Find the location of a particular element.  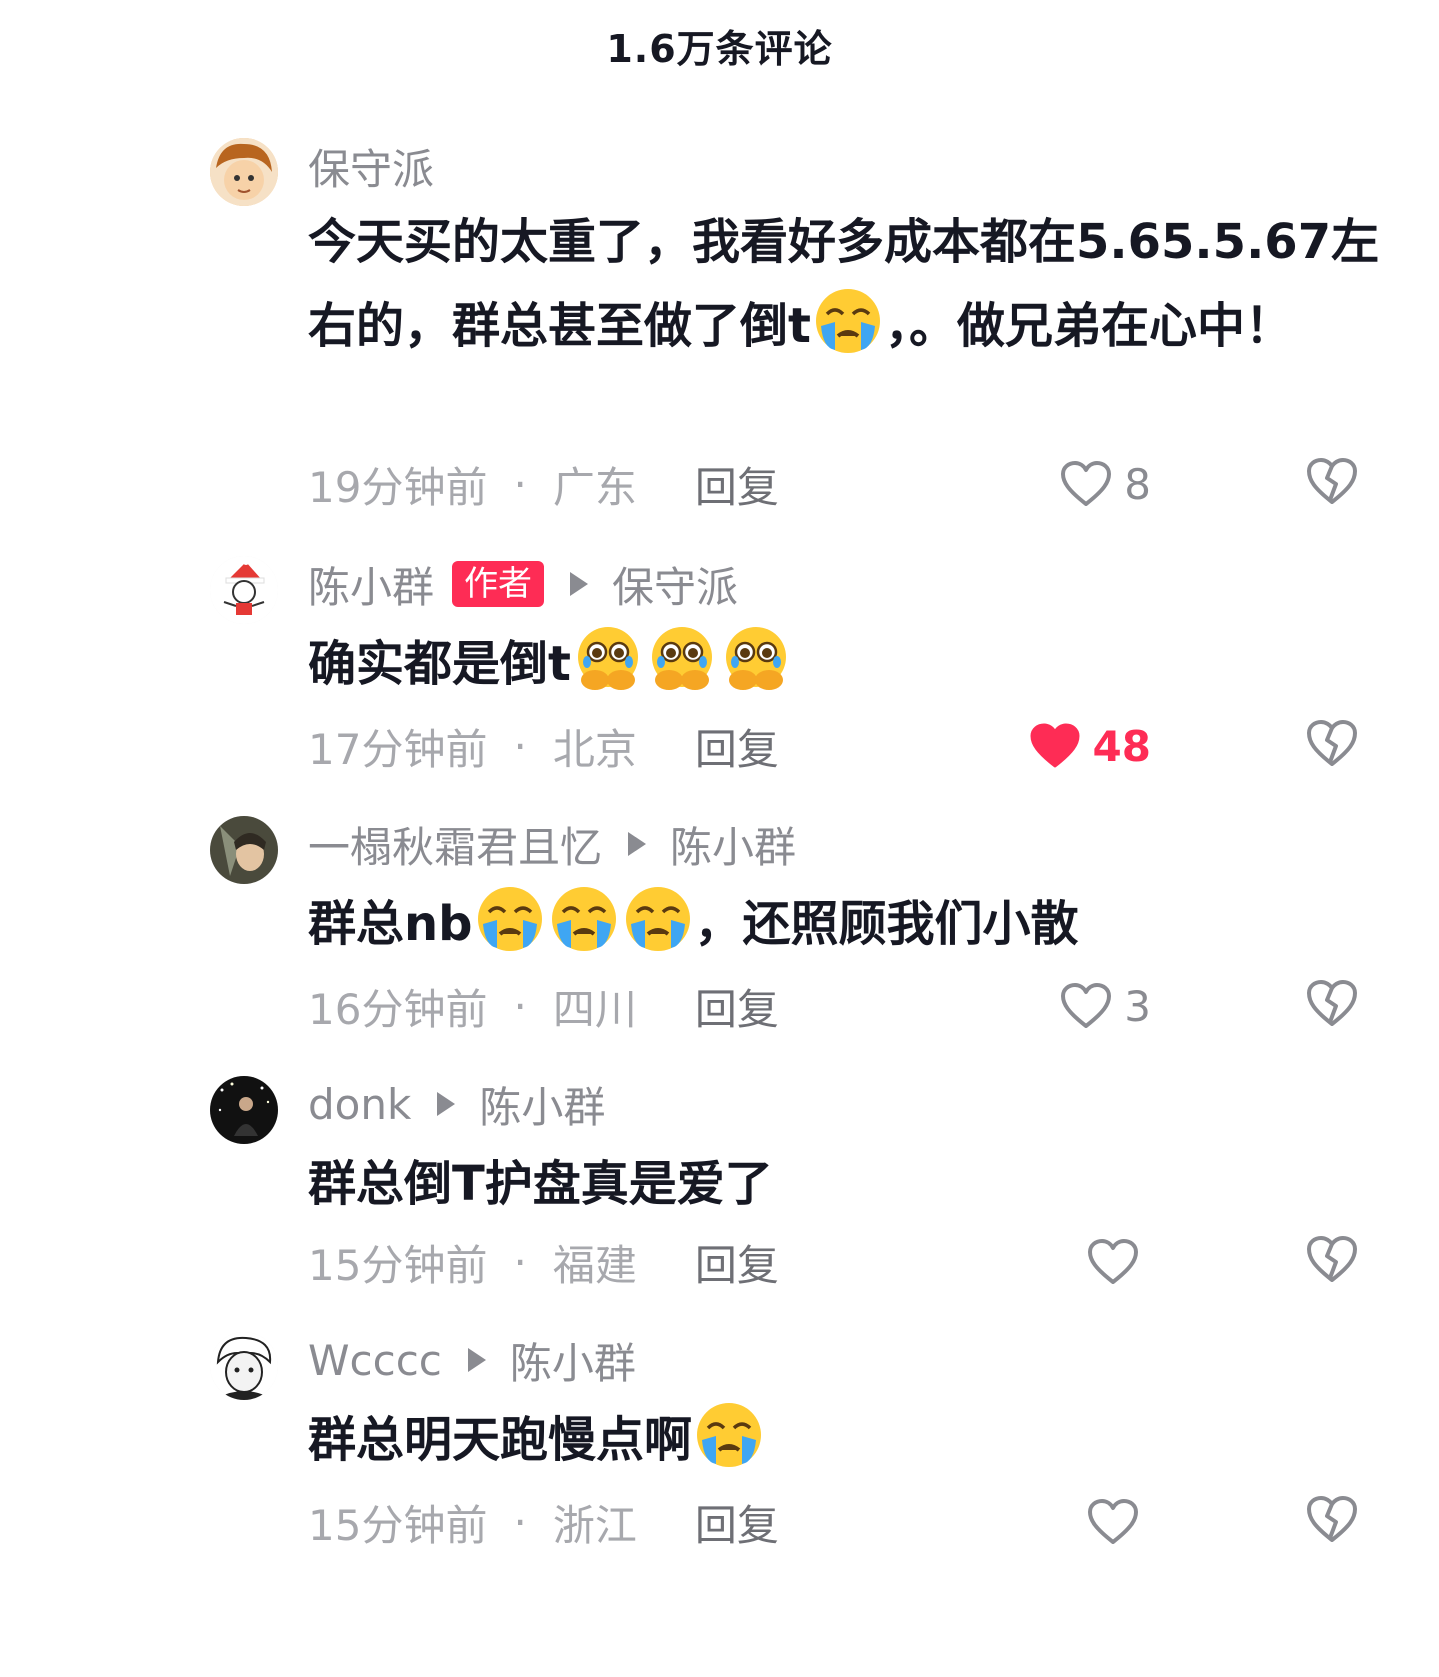

timestamp: 17分钟前 is located at coordinates (398, 749).